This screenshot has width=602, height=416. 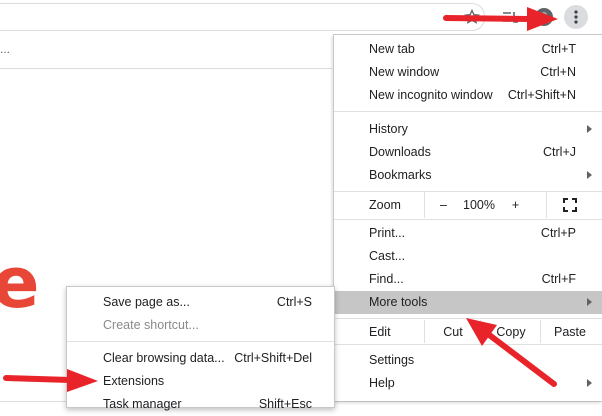 What do you see at coordinates (500, 19) in the screenshot?
I see `arrow-to-menu-button` at bounding box center [500, 19].